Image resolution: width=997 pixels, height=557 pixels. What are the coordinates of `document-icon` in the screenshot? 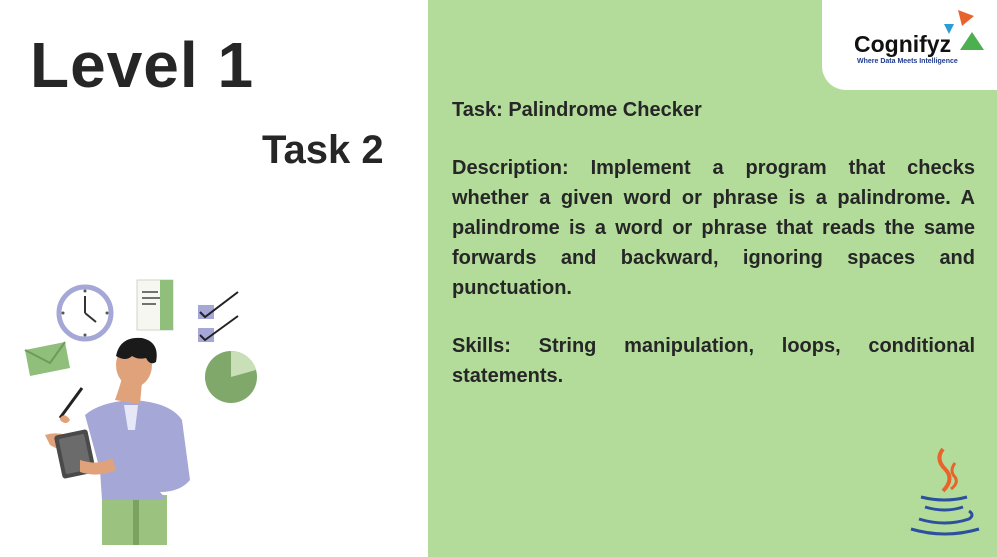 It's located at (155, 305).